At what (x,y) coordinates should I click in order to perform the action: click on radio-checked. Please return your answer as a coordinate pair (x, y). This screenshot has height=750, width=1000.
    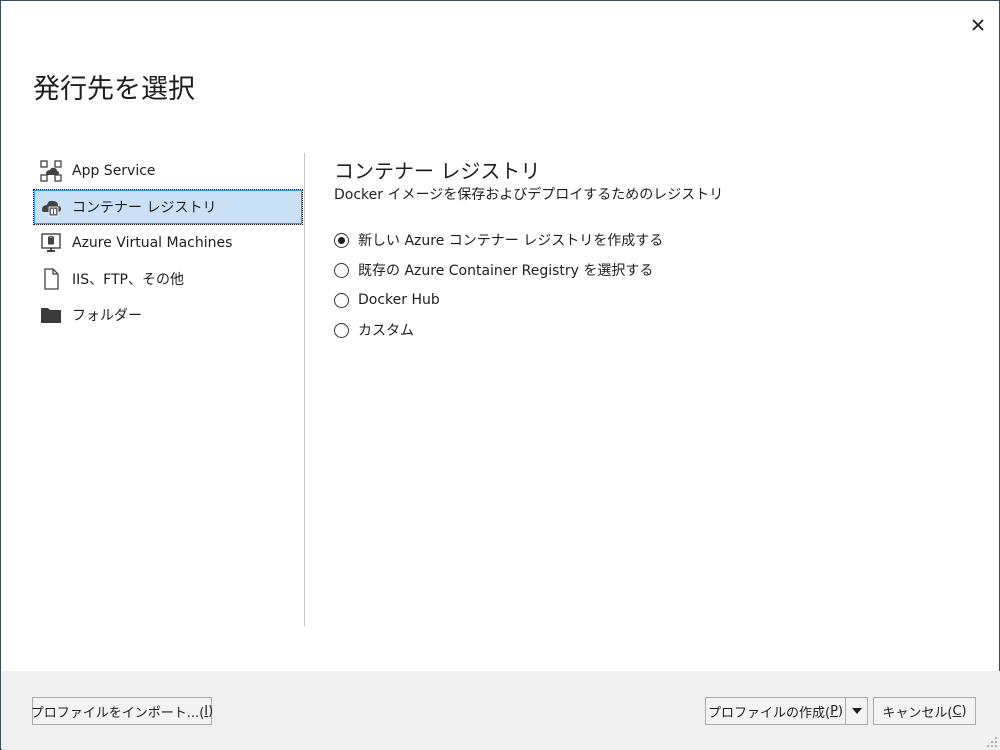
    Looking at the image, I should click on (341, 240).